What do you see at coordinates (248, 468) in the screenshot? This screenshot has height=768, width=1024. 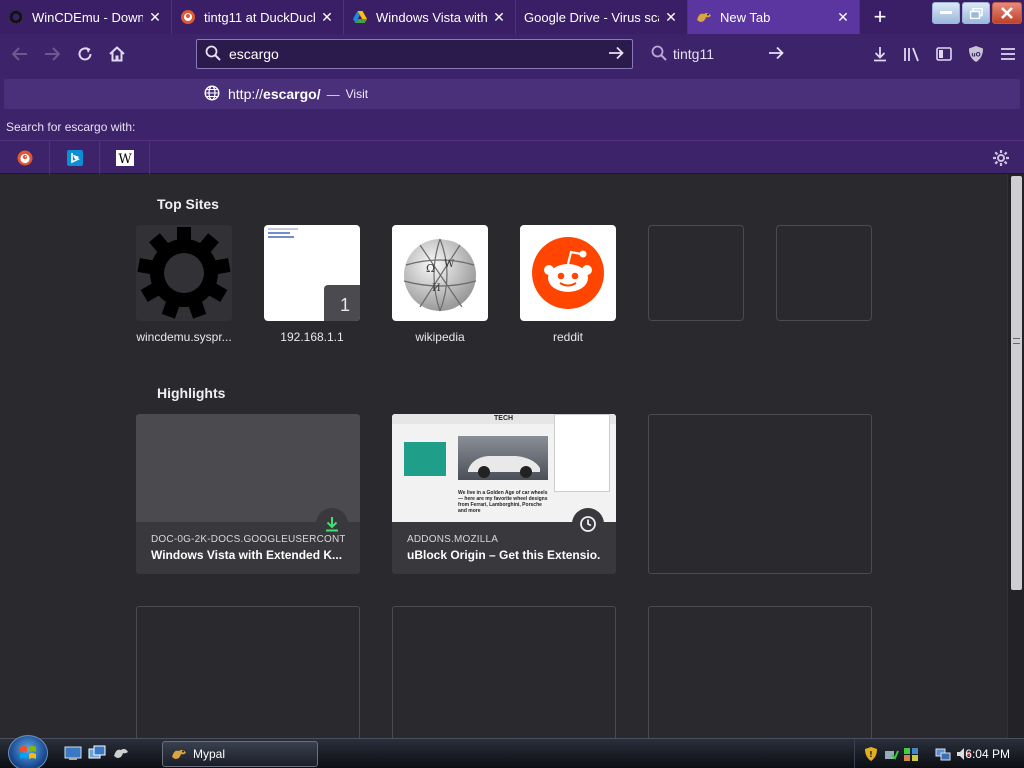 I see `highlight-thumbnail` at bounding box center [248, 468].